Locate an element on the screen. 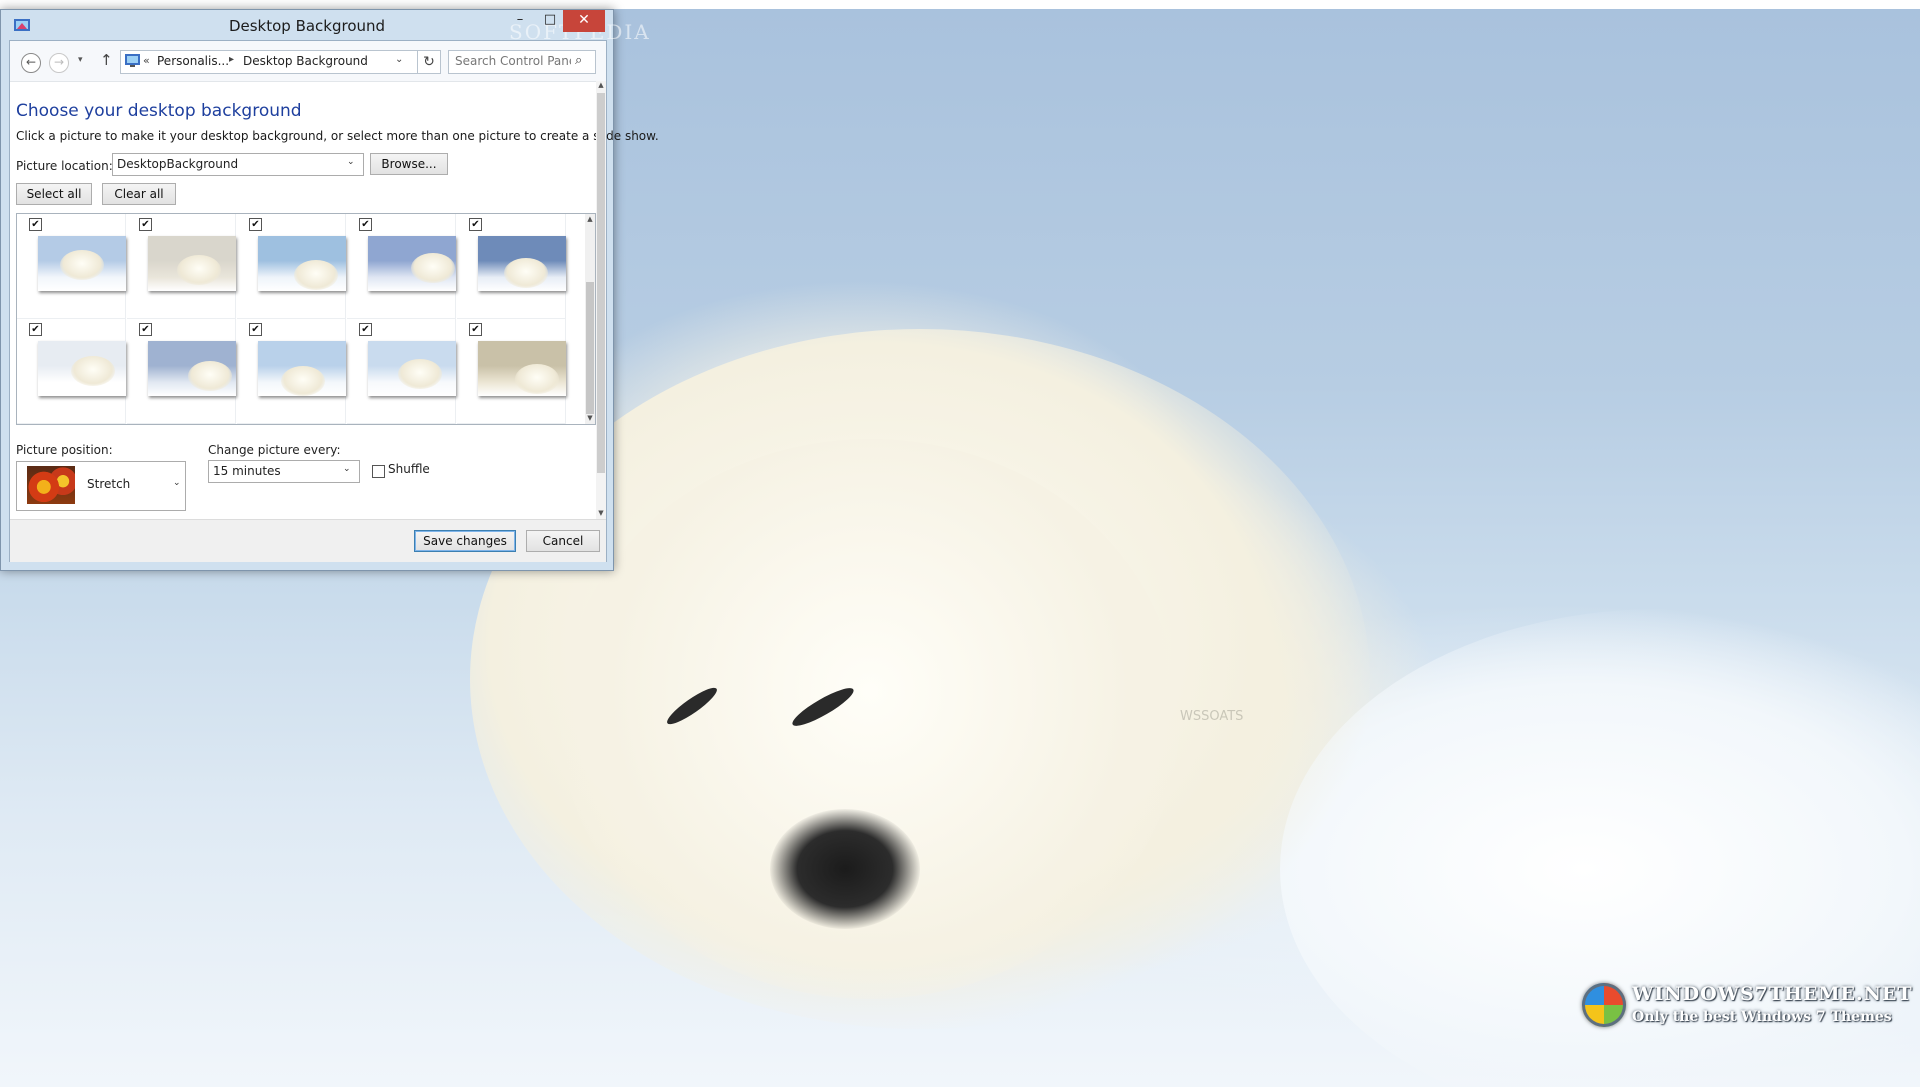 This screenshot has width=1920, height=1087. page-title: Choose your desktop background is located at coordinates (159, 111).